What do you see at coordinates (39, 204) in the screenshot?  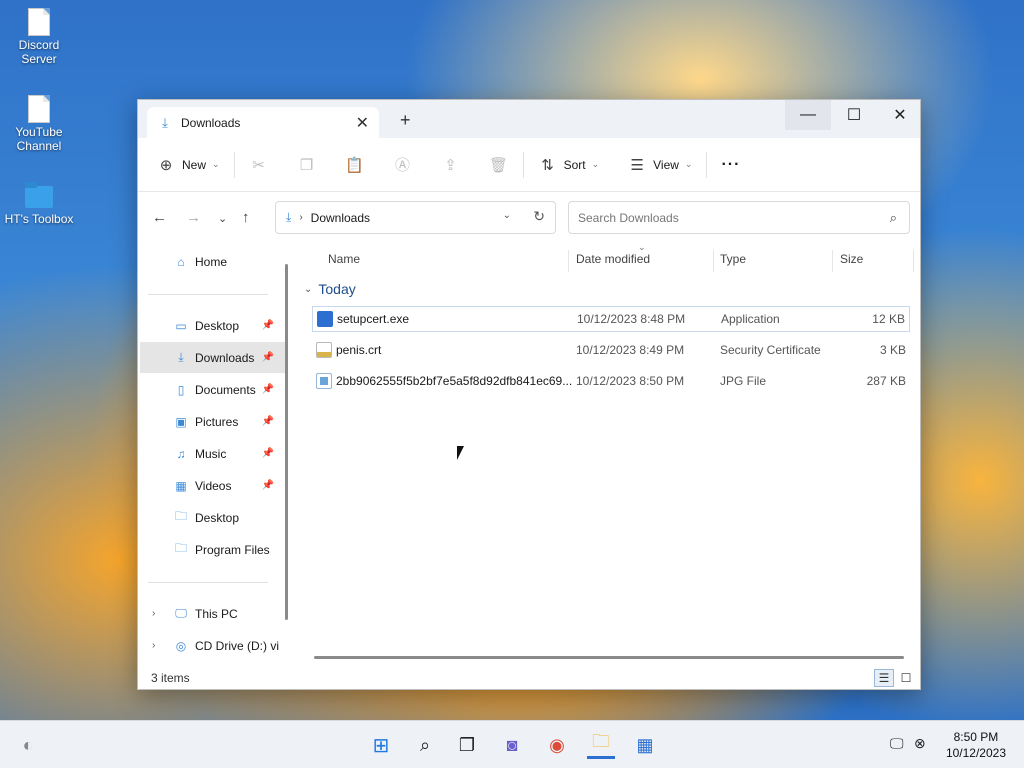 I see `desktop-icon-hts-toolbox: HT's Toolbox` at bounding box center [39, 204].